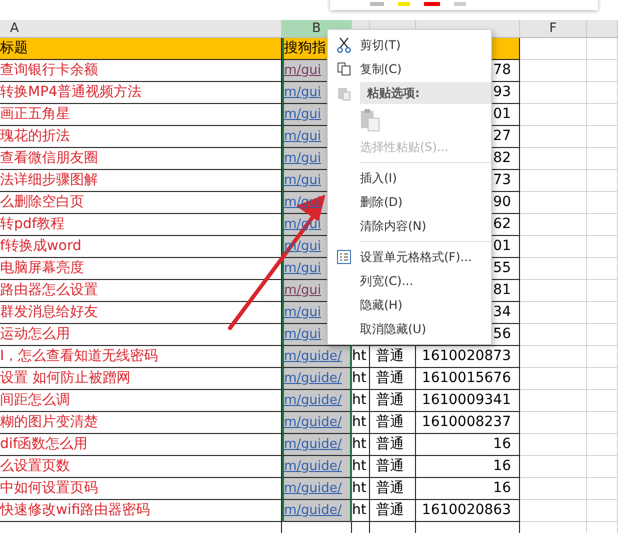 The height and width of the screenshot is (533, 618). I want to click on header-cell: 标题, so click(141, 49).